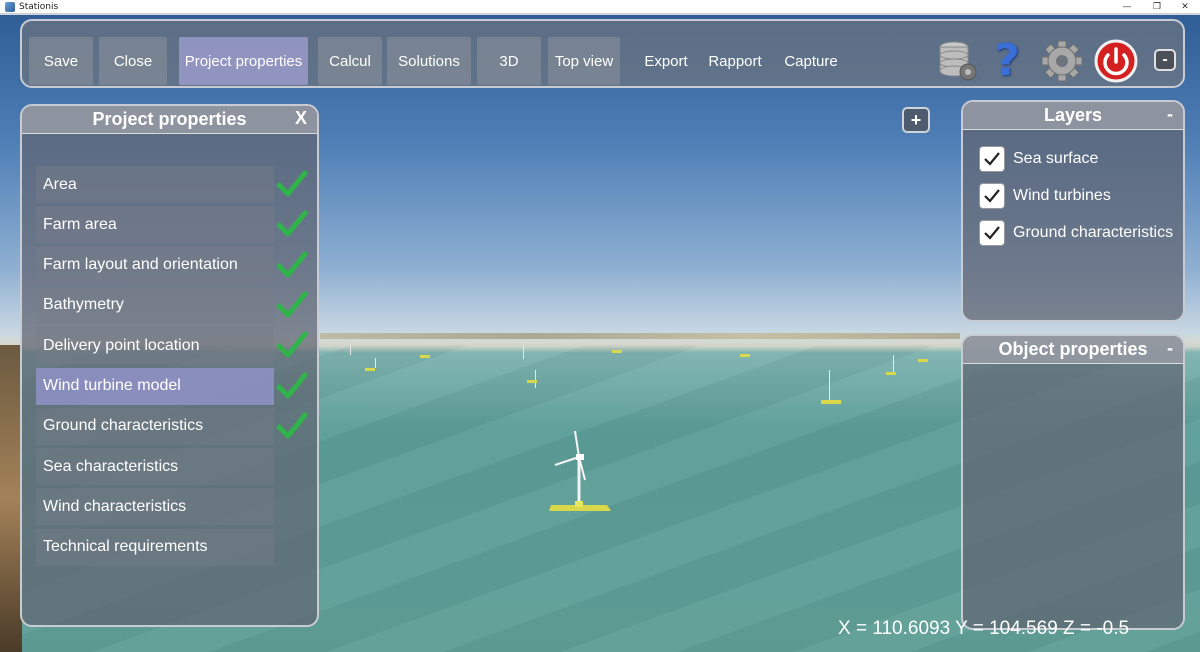 This screenshot has width=1200, height=652. I want to click on panel-title: Project properties, so click(169, 119).